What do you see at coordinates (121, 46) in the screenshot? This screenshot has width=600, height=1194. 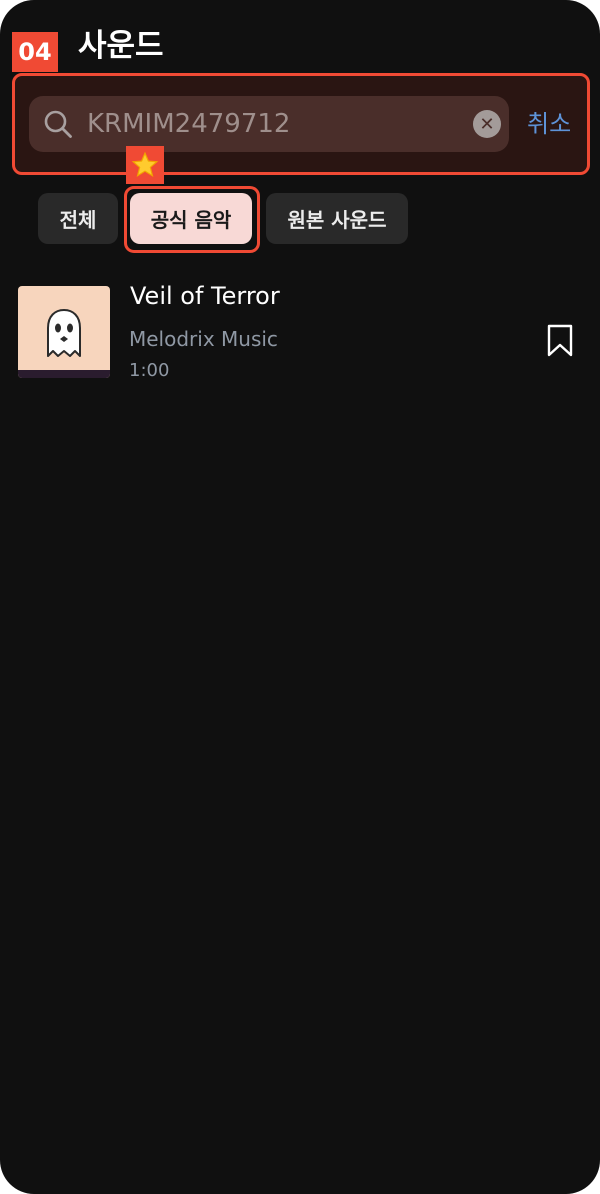 I see `page-title: 사운드` at bounding box center [121, 46].